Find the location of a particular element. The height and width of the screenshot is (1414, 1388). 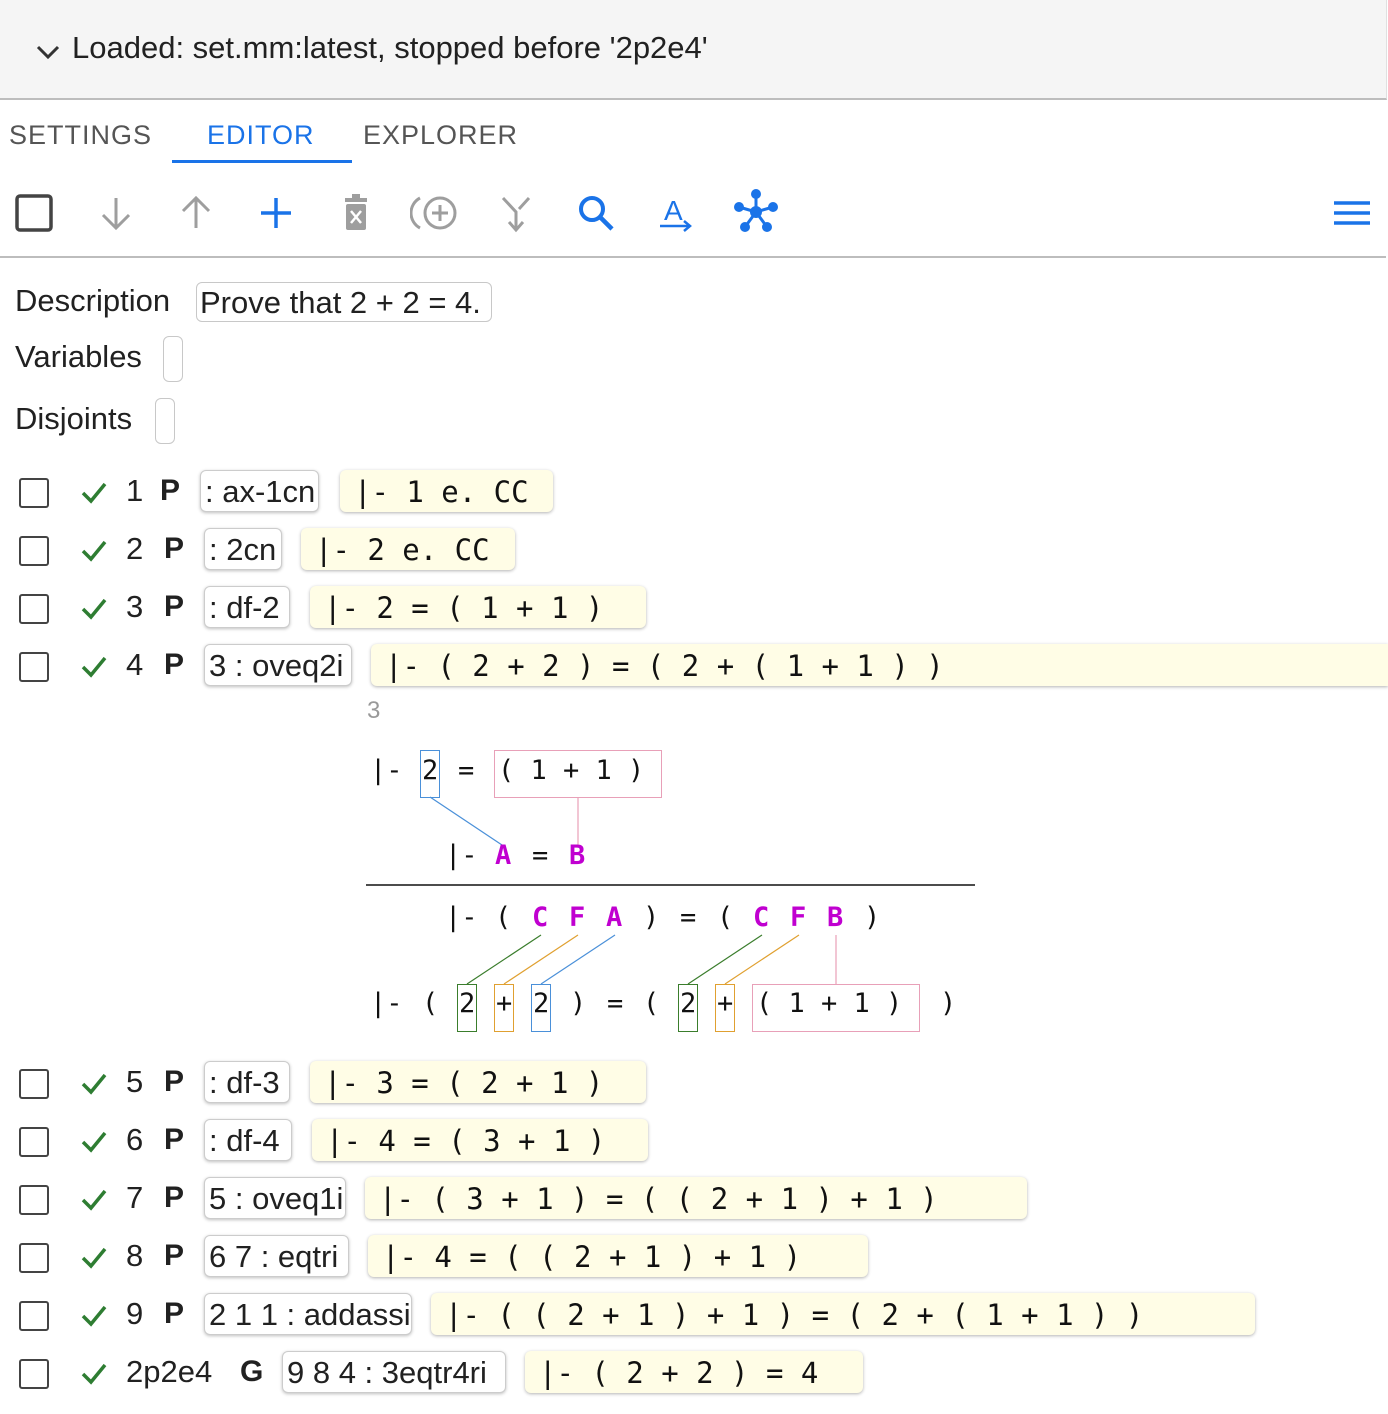

editor-toolbar: A is located at coordinates (693, 214).